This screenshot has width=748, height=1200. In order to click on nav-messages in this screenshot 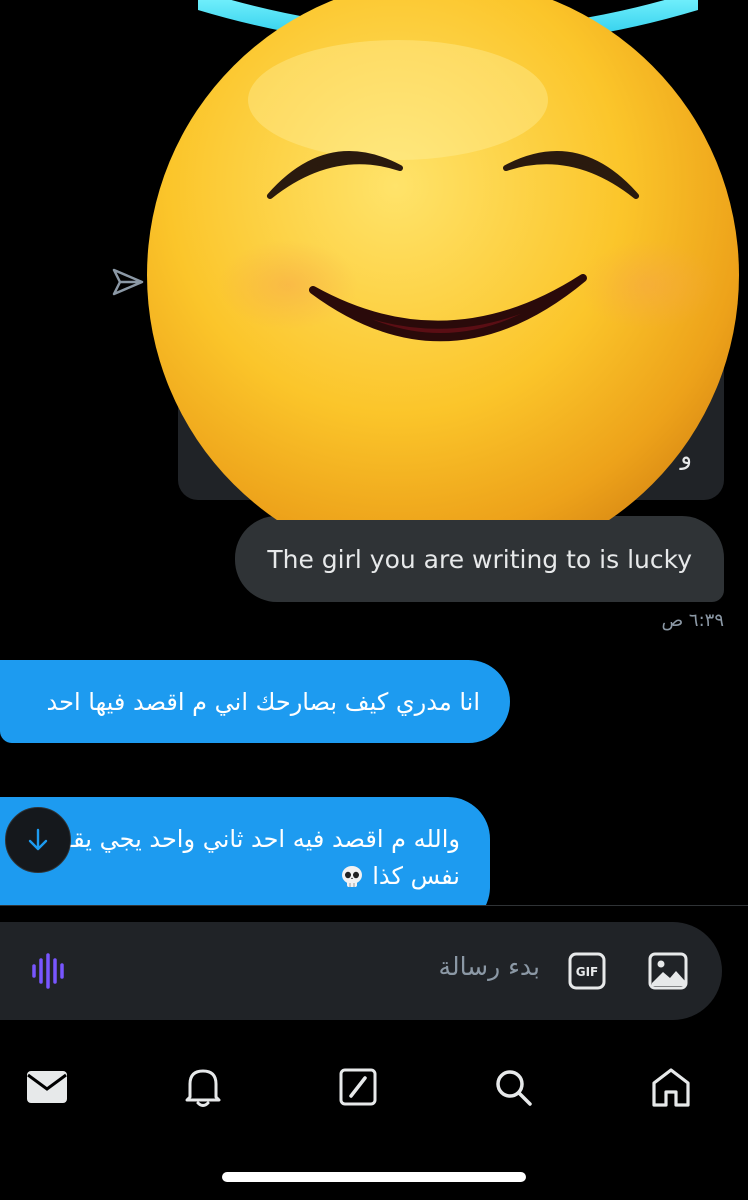, I will do `click(47, 1087)`.